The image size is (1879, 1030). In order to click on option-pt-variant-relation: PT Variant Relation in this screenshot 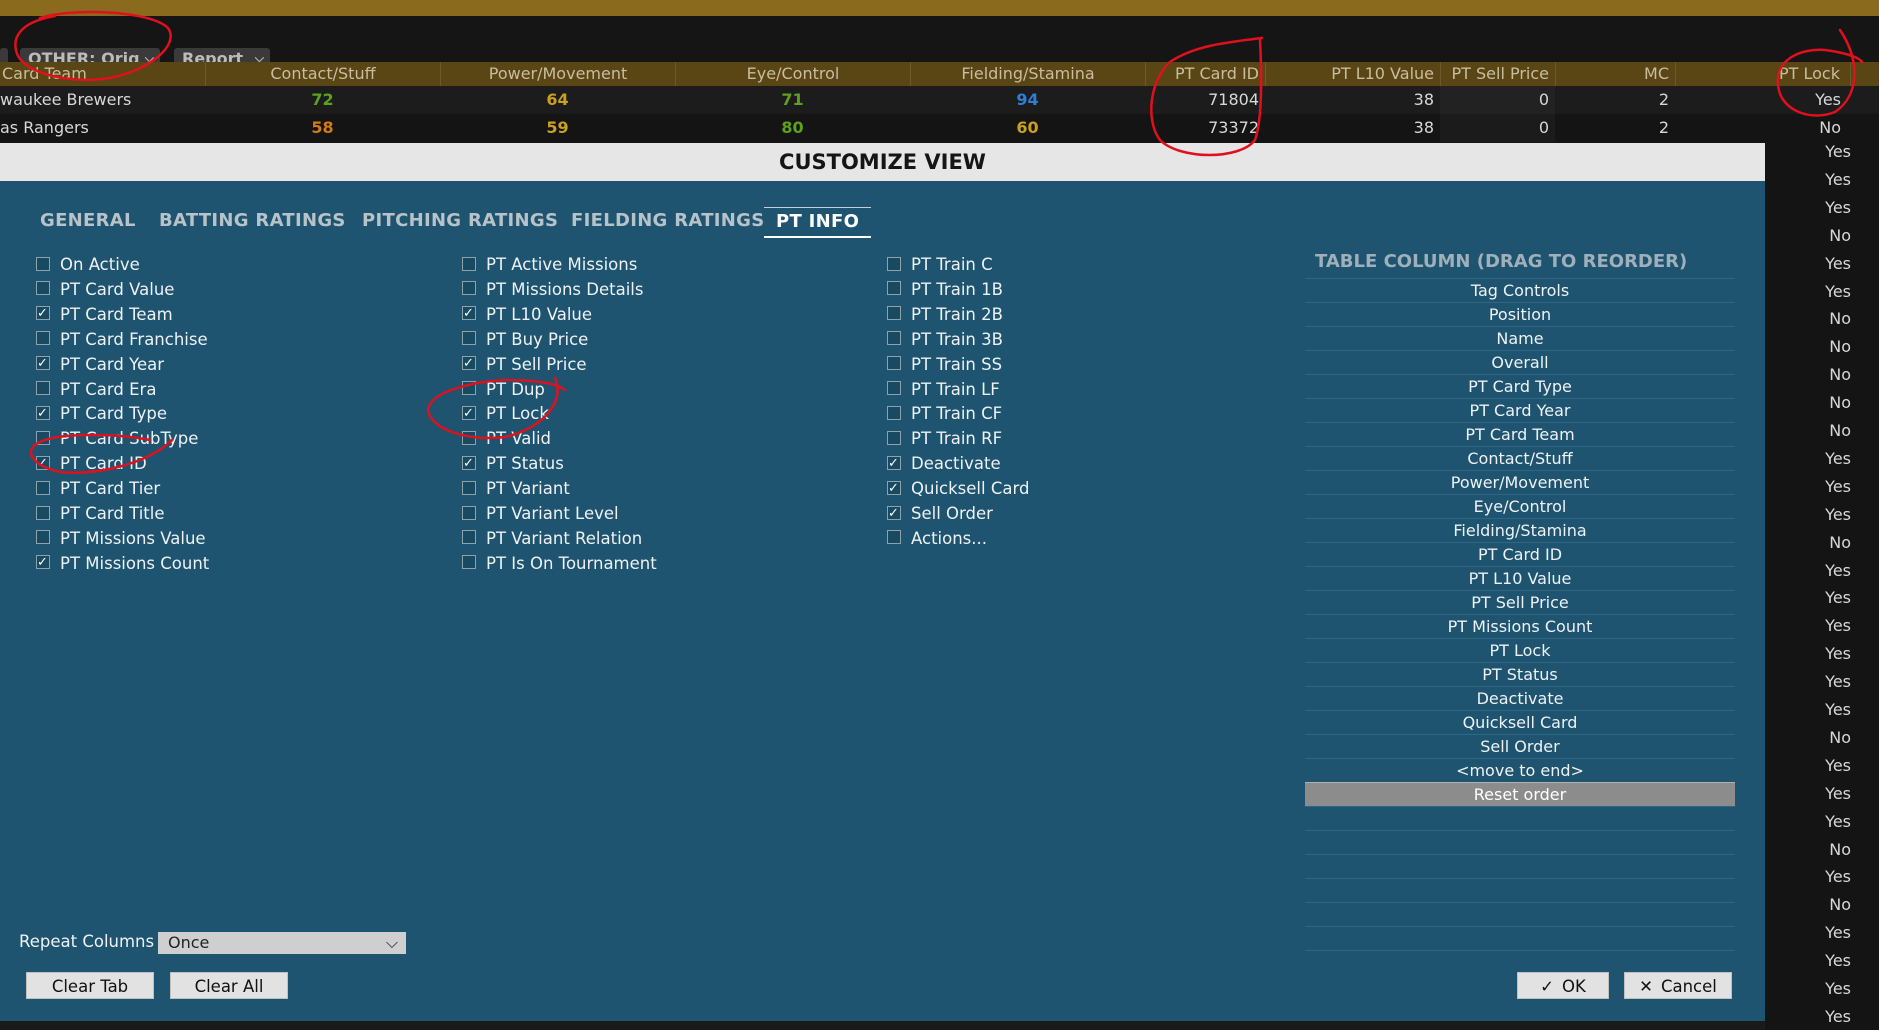, I will do `click(552, 539)`.